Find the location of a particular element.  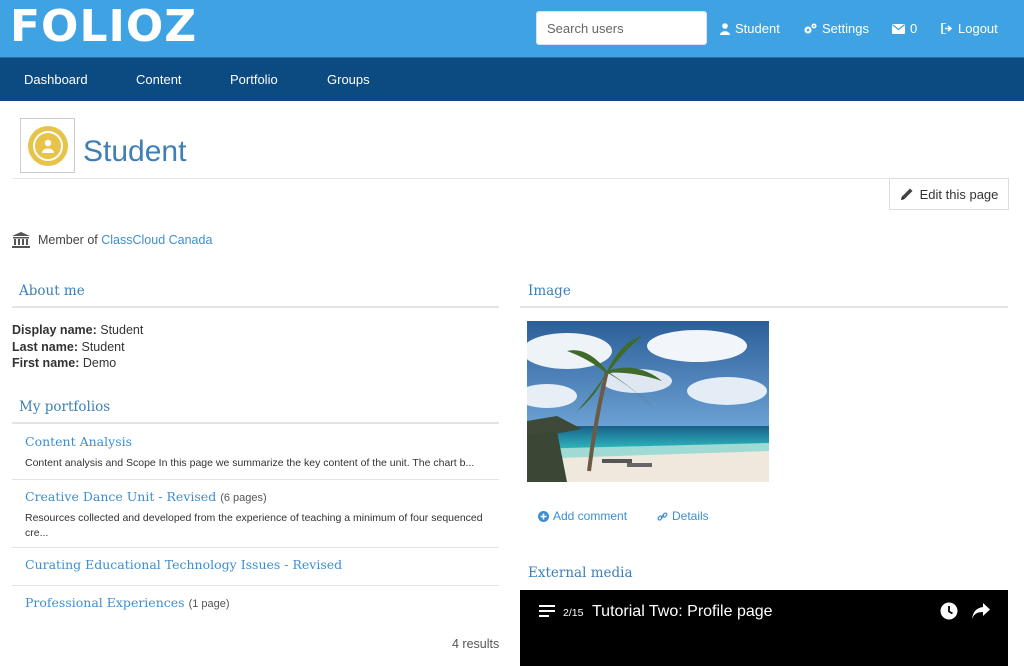

page-count: (1 page) is located at coordinates (209, 604).